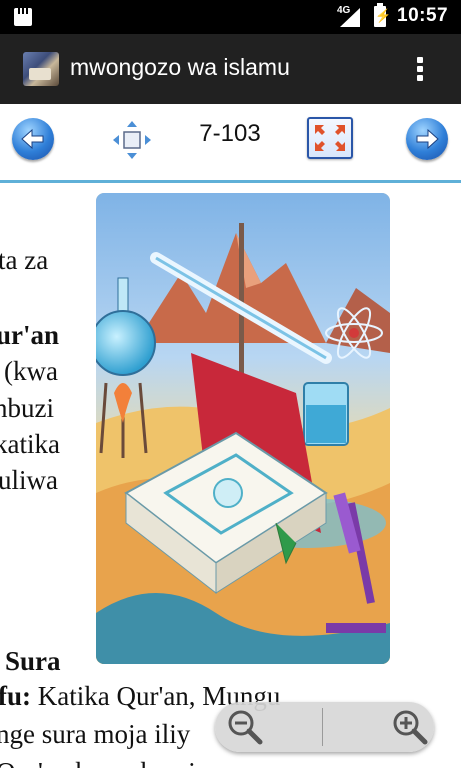 Image resolution: width=461 pixels, height=768 pixels. Describe the element at coordinates (95, 734) in the screenshot. I see `text-line: nge sura moja iliy` at that location.